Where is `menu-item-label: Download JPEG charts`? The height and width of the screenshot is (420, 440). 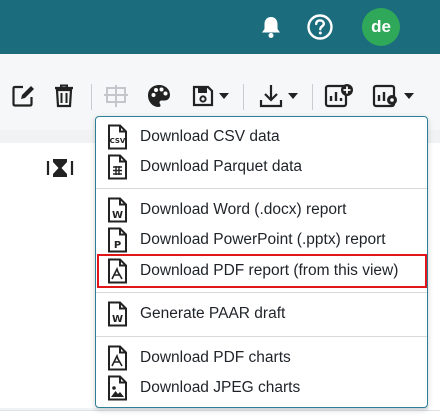
menu-item-label: Download JPEG charts is located at coordinates (220, 387).